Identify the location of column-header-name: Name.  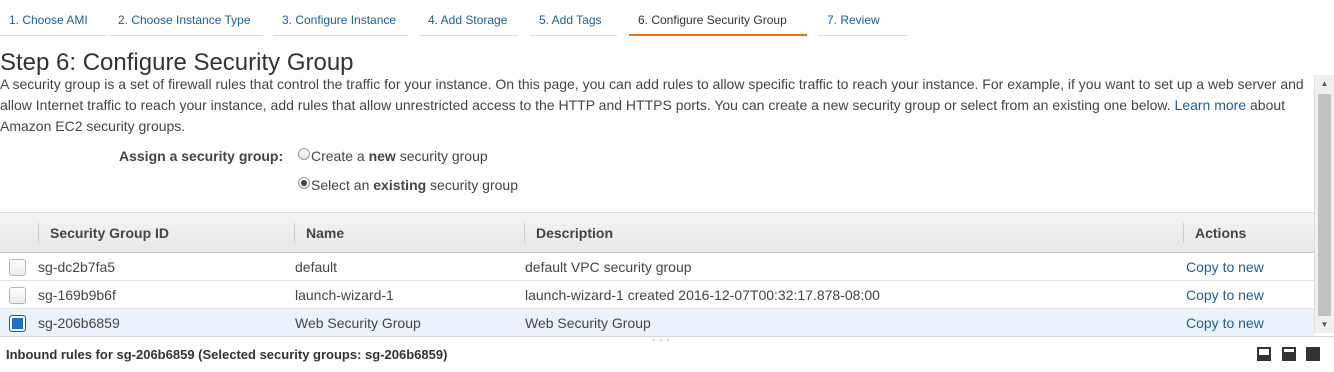
(409, 233).